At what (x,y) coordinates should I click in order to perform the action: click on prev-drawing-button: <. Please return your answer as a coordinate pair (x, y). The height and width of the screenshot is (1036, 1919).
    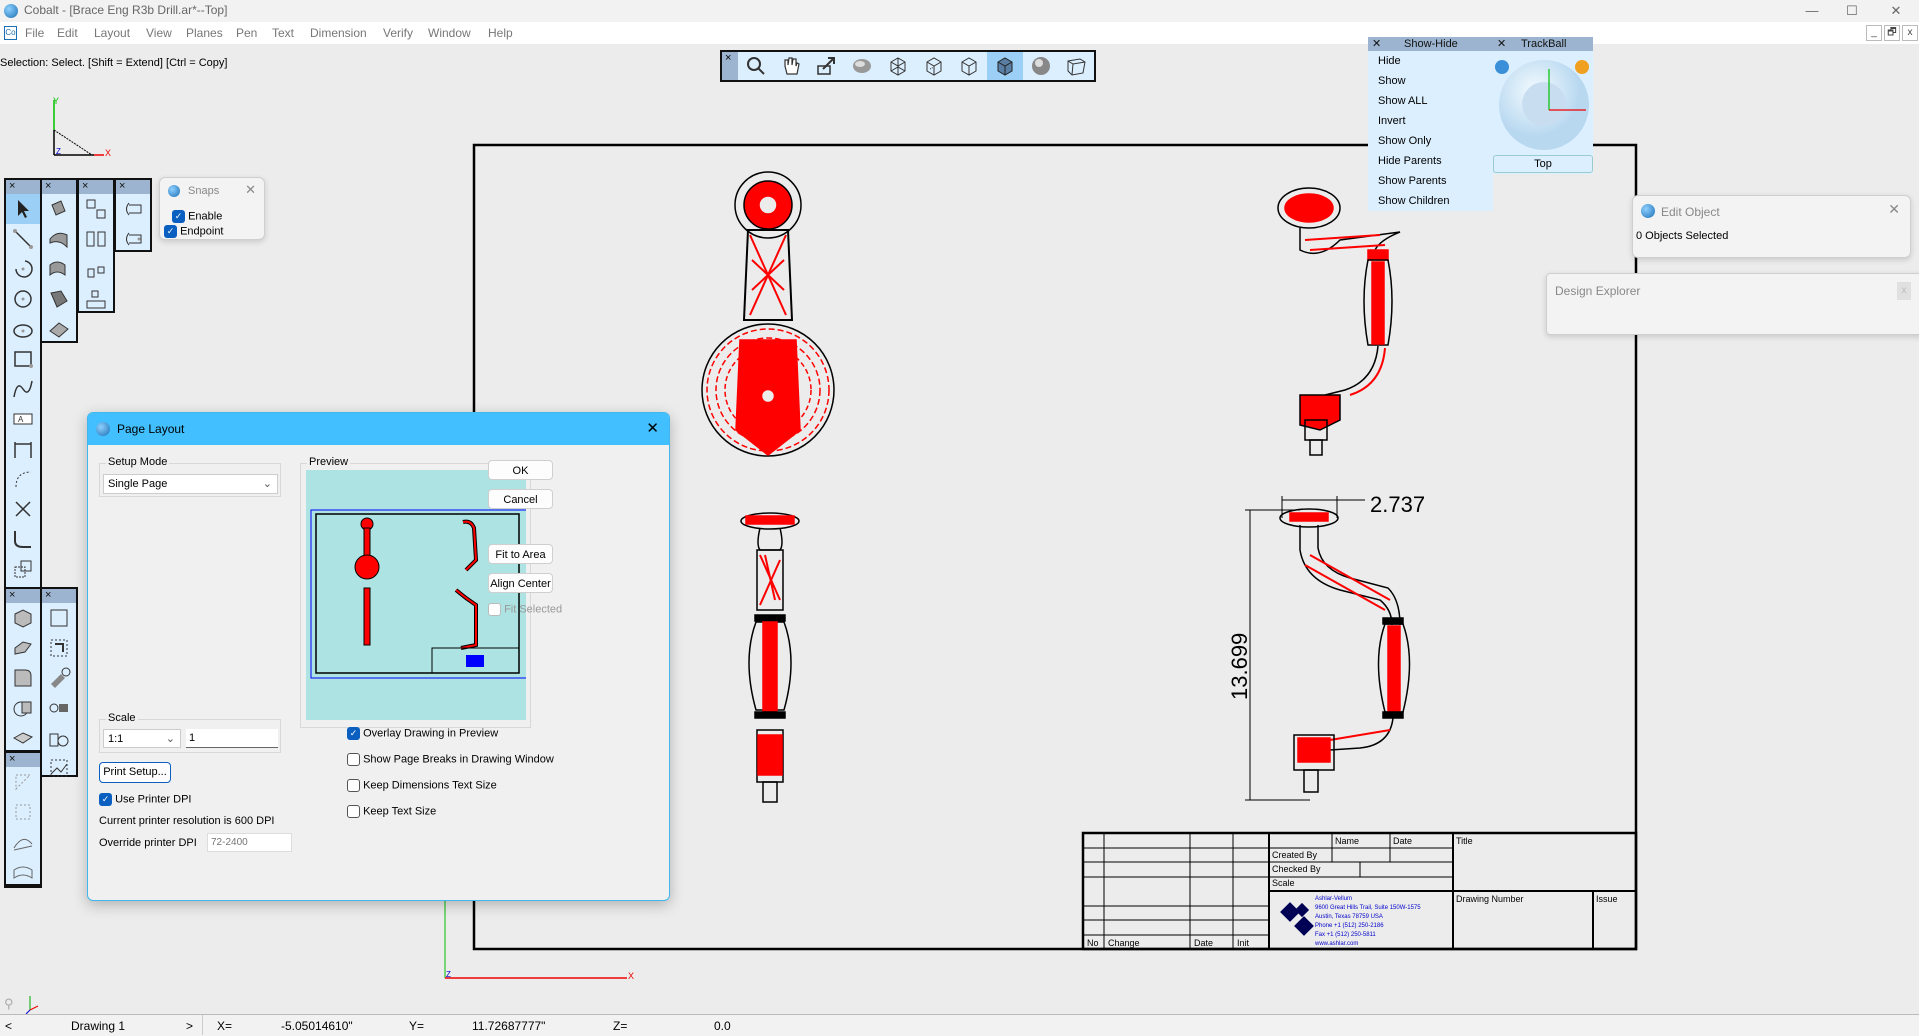
    Looking at the image, I should click on (8, 1026).